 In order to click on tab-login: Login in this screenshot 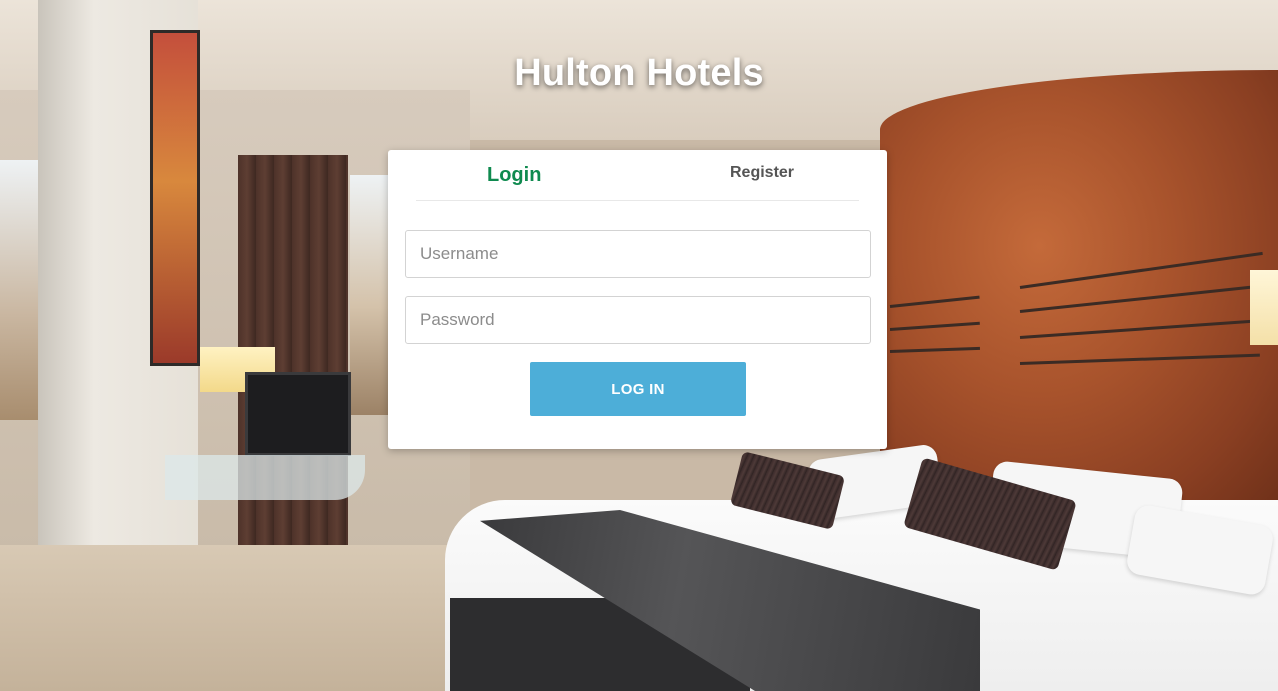, I will do `click(514, 175)`.